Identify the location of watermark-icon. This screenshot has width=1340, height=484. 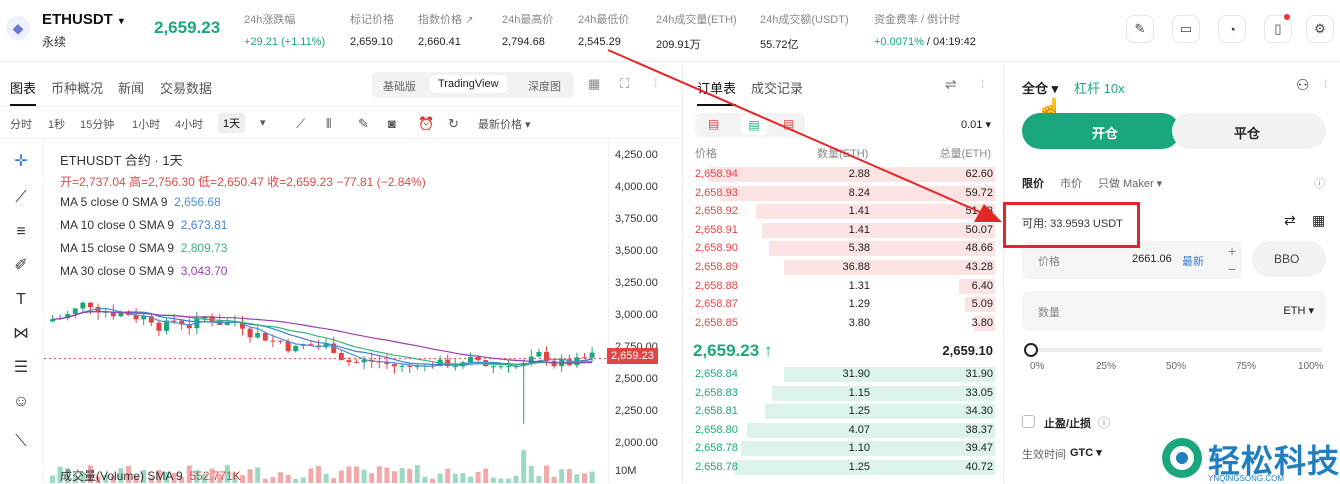
(1182, 458).